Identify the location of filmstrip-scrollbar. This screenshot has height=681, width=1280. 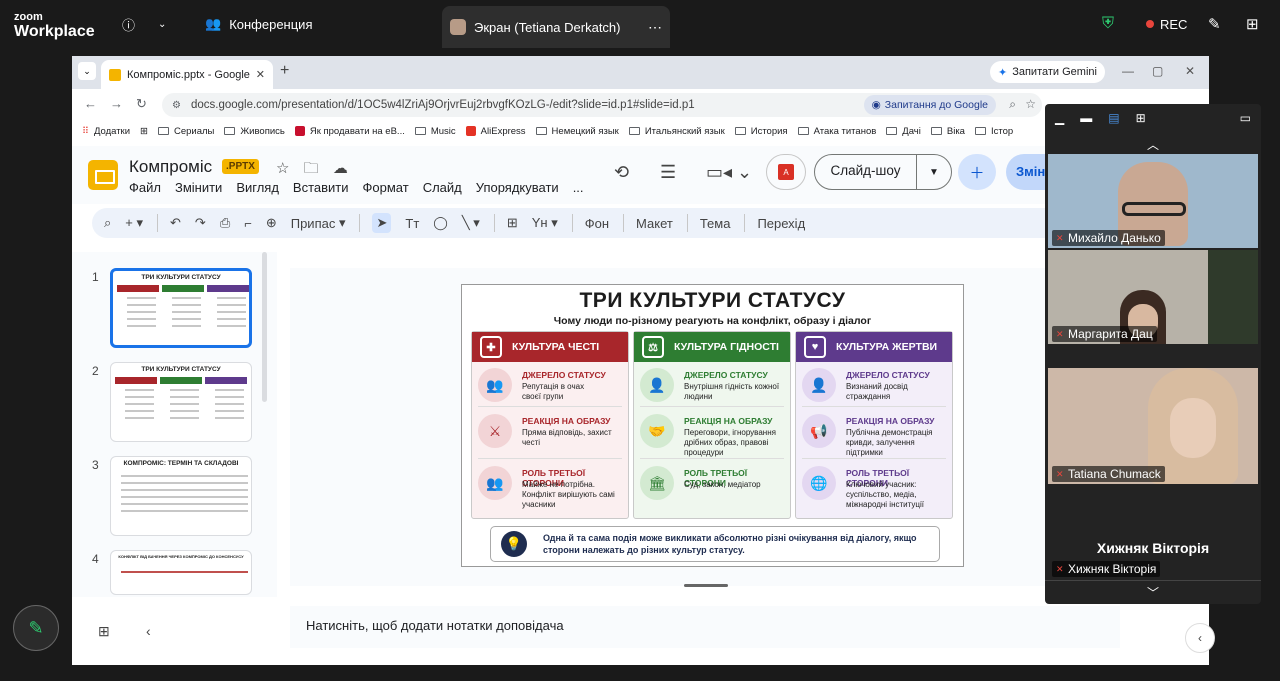
(264, 327).